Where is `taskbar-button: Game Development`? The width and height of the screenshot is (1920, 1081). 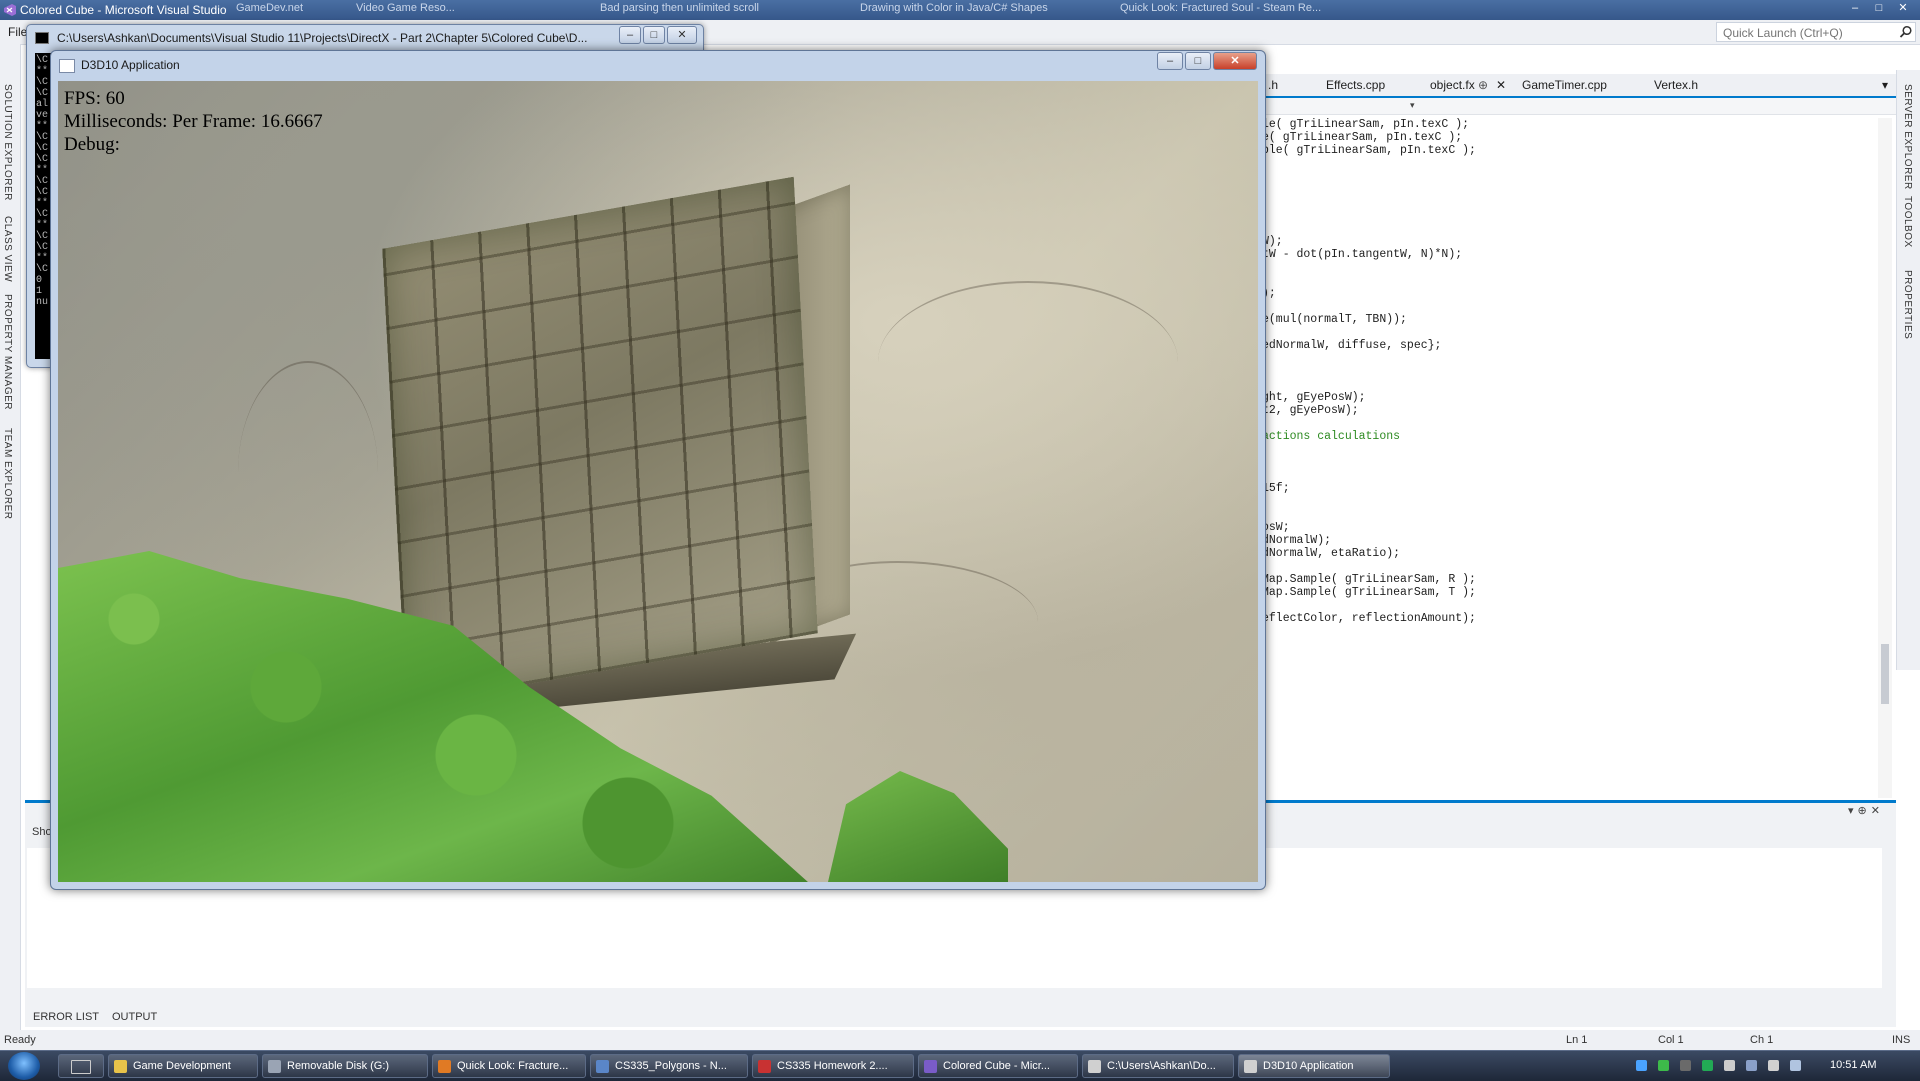 taskbar-button: Game Development is located at coordinates (183, 1066).